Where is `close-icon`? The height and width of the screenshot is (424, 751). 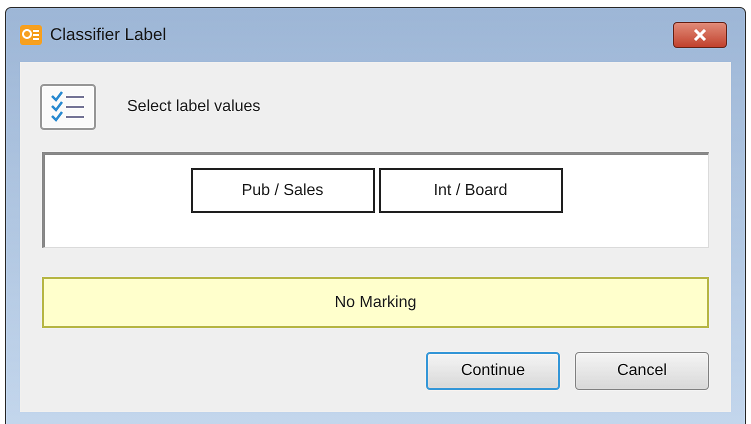 close-icon is located at coordinates (700, 35).